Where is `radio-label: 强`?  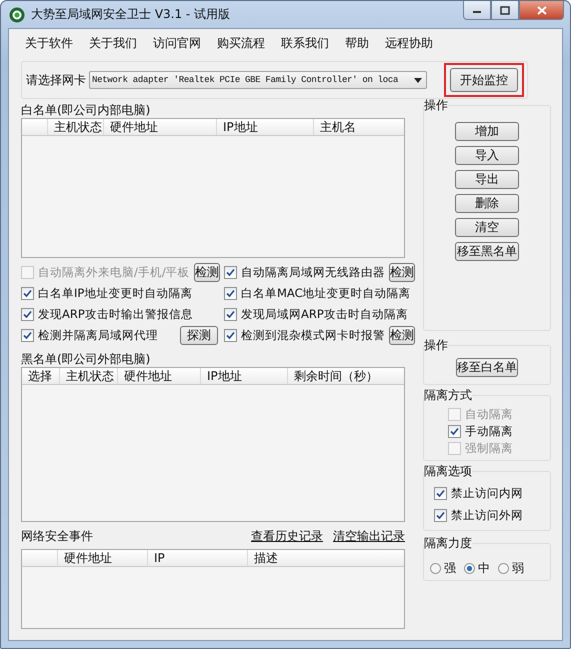 radio-label: 强 is located at coordinates (450, 568).